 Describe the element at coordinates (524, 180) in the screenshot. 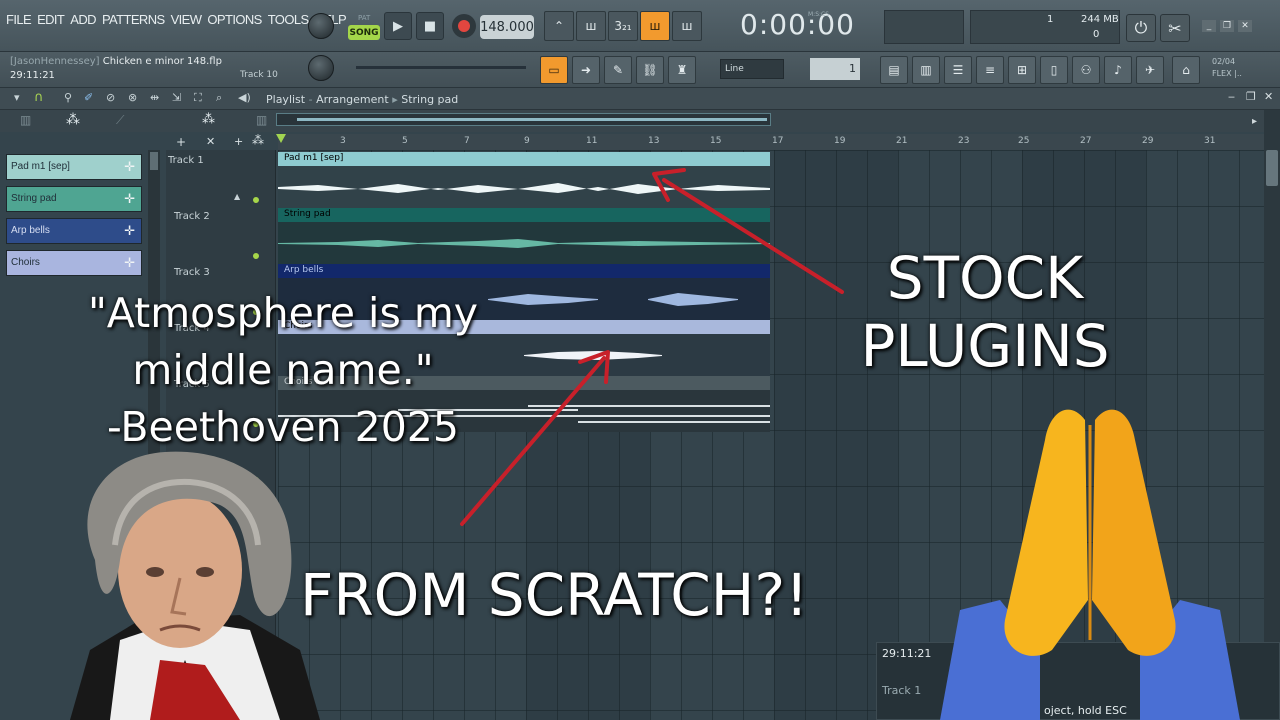

I see `audio-clip-pad: Pad m1 [sep]` at that location.